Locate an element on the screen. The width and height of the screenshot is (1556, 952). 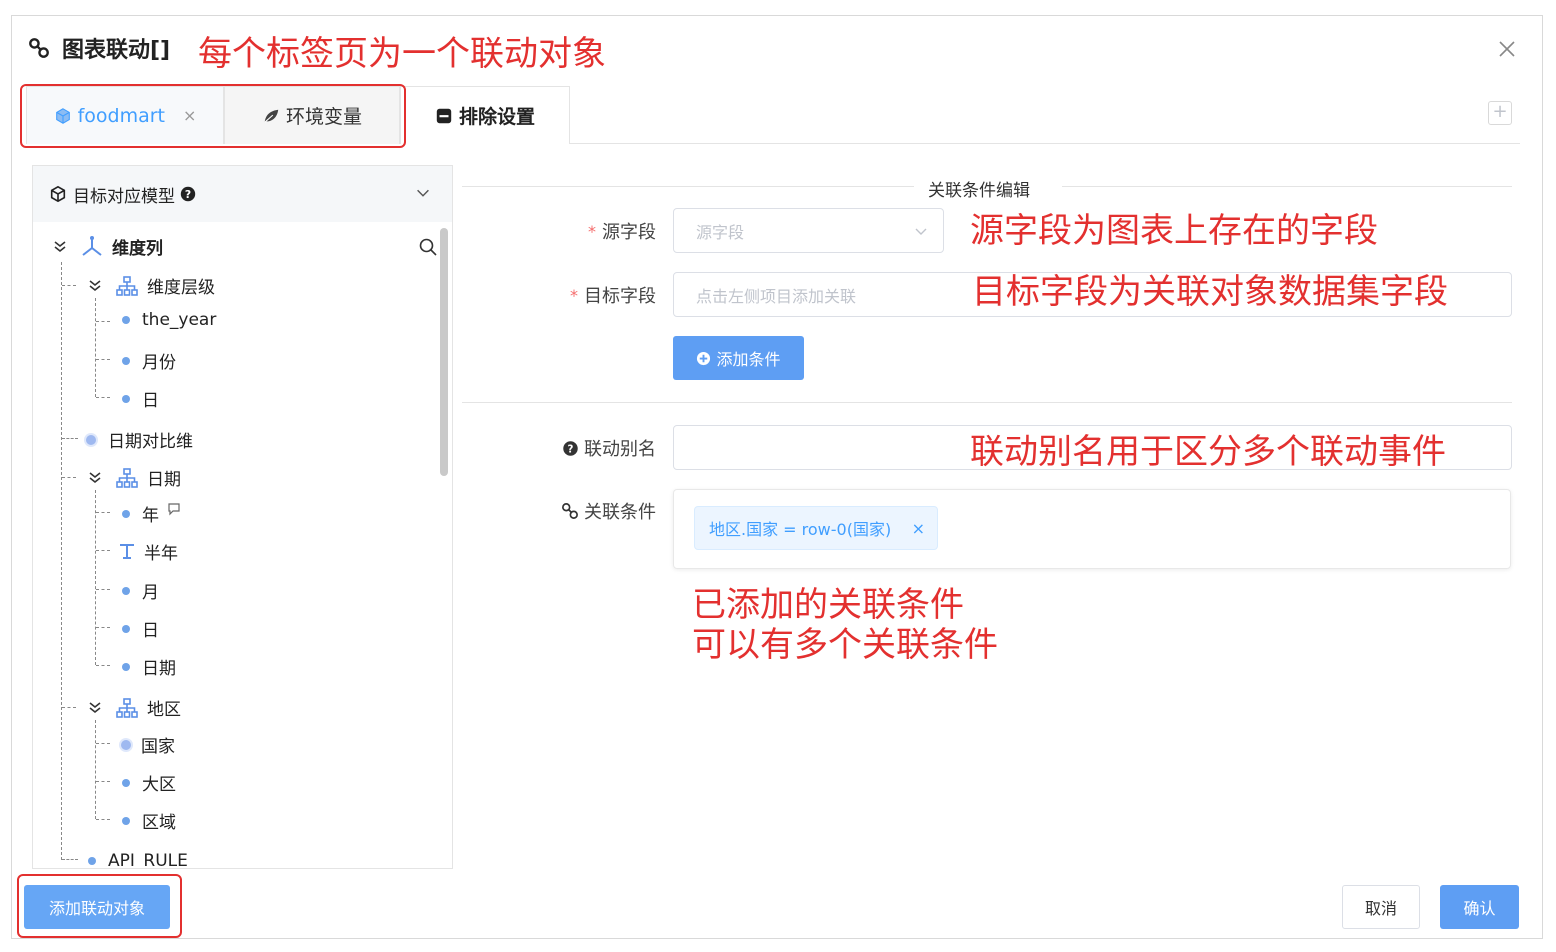
tree-node-label: 维度层级 is located at coordinates (181, 288).